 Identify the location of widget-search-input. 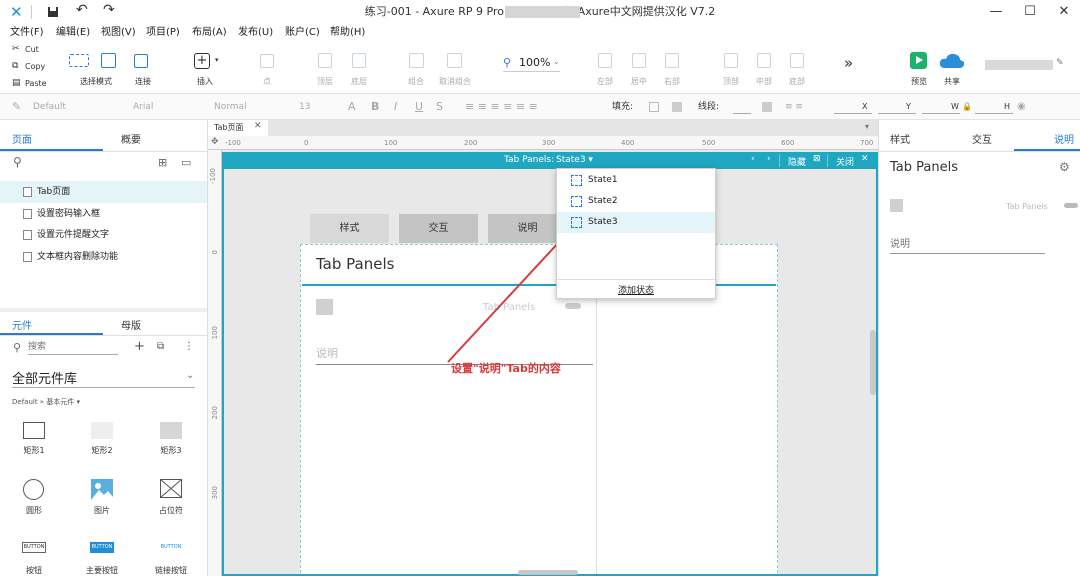
(73, 347).